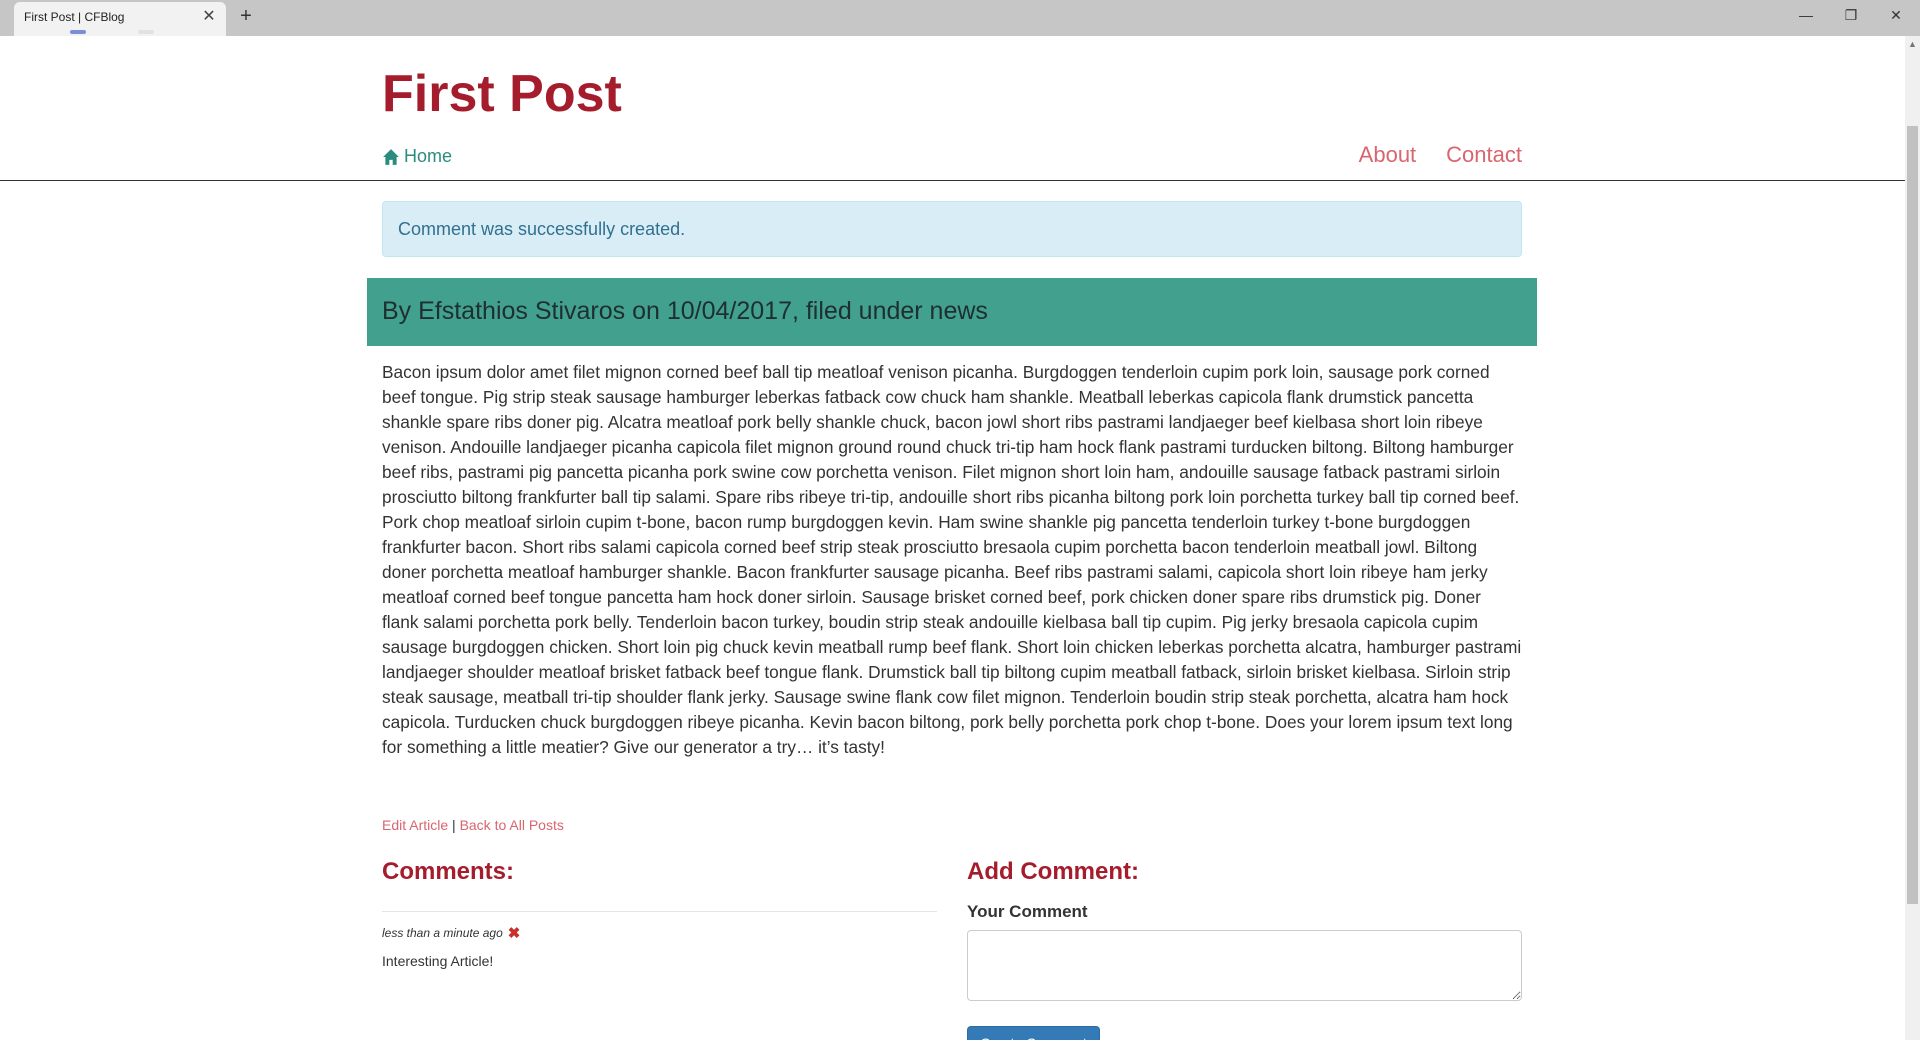 The image size is (1920, 1040). What do you see at coordinates (246, 16) in the screenshot?
I see `new-tab-button: +` at bounding box center [246, 16].